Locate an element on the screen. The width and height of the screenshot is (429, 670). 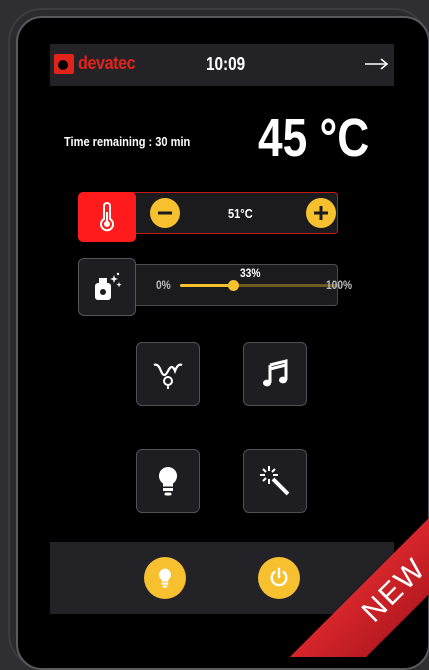
massage-icon is located at coordinates (168, 376).